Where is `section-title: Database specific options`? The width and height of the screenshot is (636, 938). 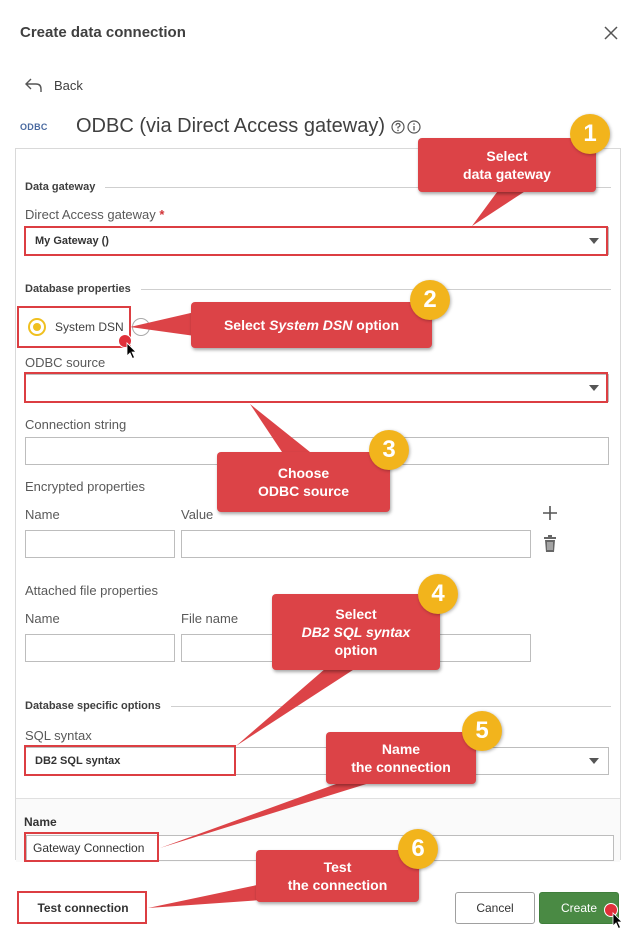
section-title: Database specific options is located at coordinates (93, 706).